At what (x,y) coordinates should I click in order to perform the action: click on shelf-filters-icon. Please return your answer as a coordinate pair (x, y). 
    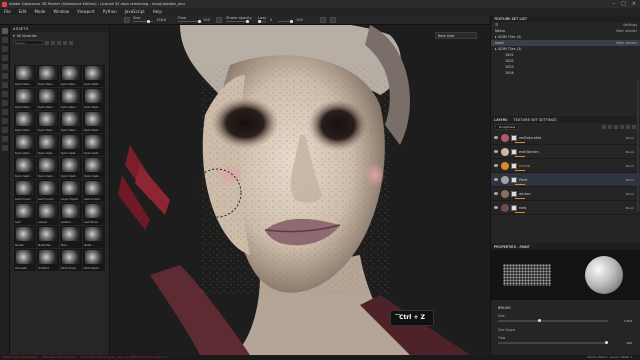
    Looking at the image, I should click on (5, 139).